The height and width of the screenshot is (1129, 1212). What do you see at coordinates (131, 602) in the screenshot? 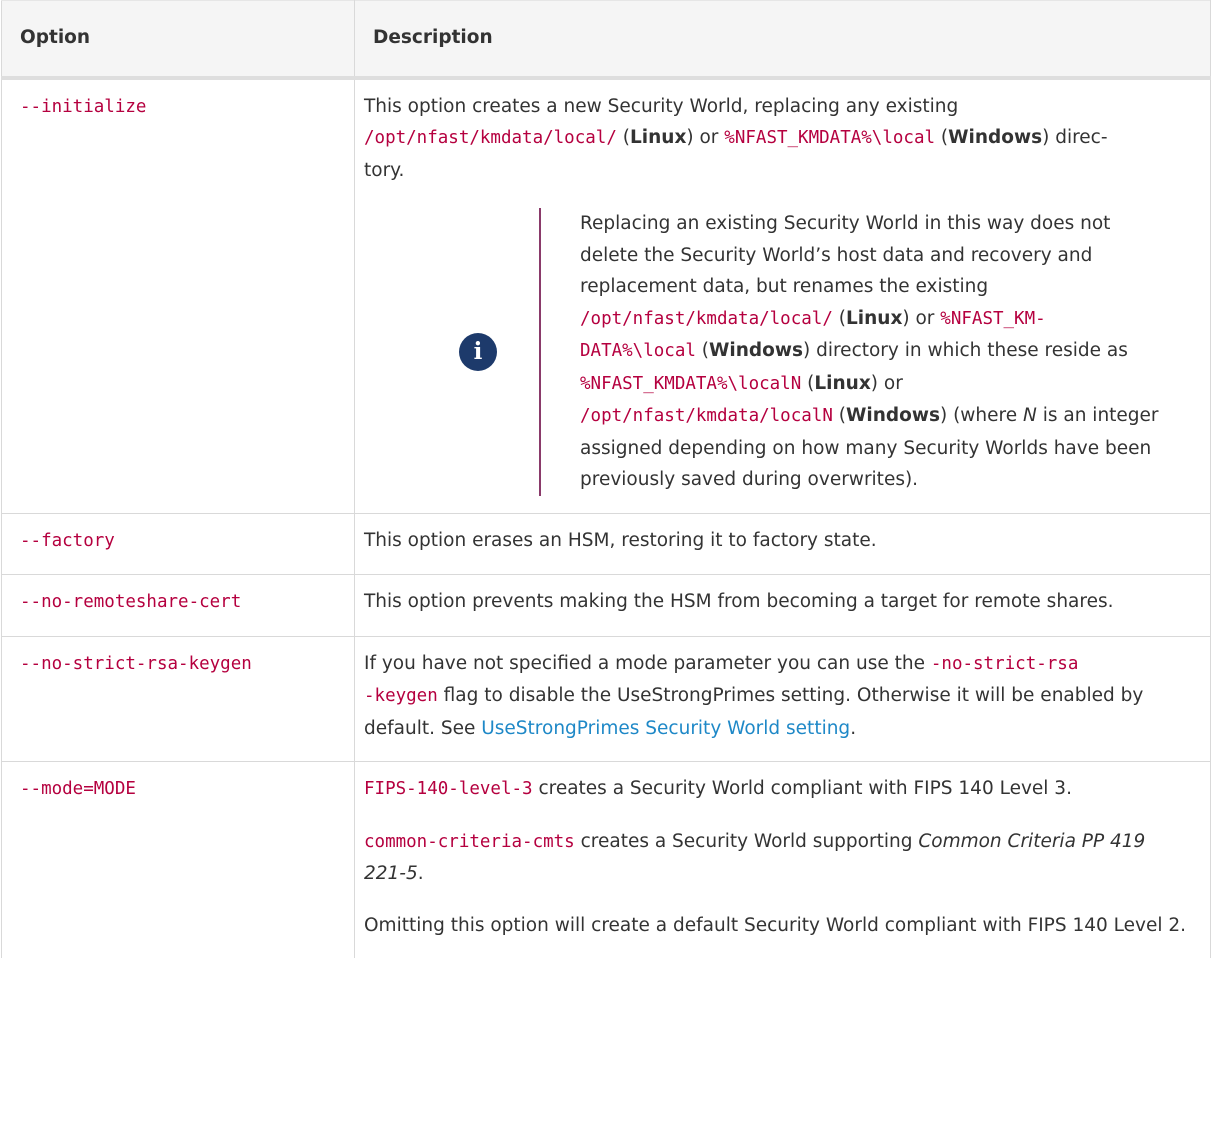
I see `option-no-remoteshare-cert: --no-remoteshare-cert` at bounding box center [131, 602].